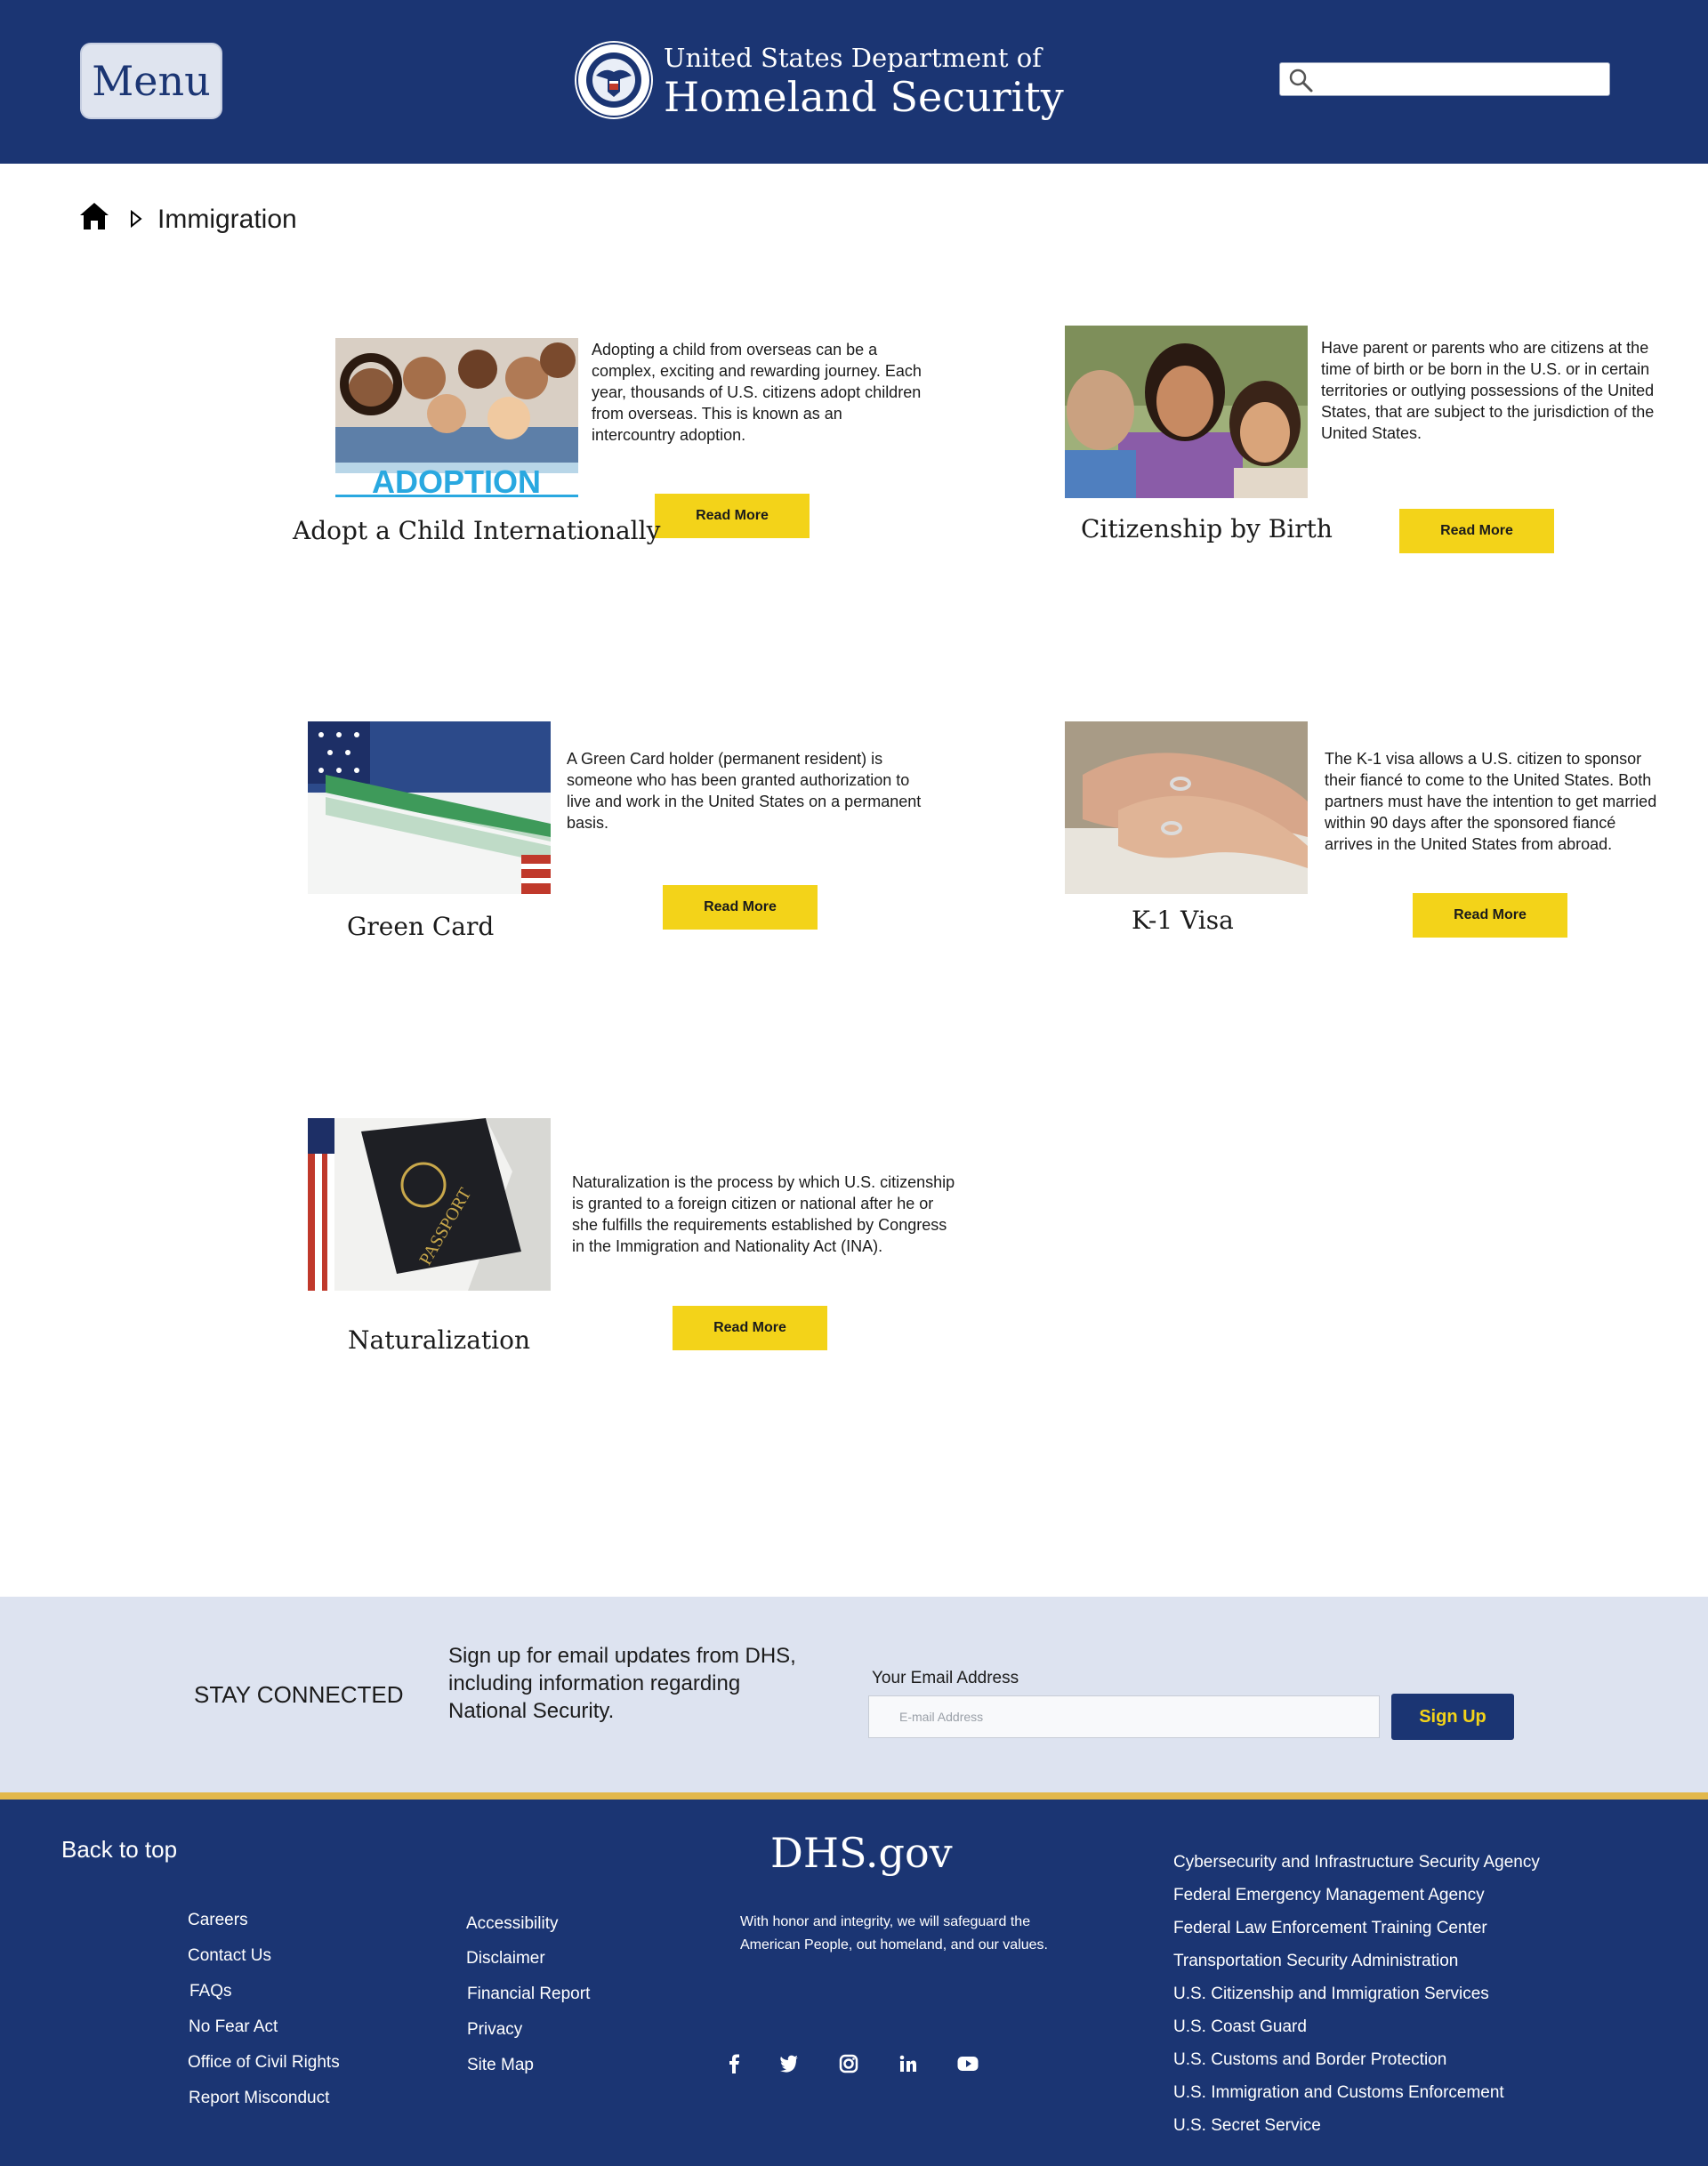 This screenshot has width=1708, height=2166. I want to click on dept-name-line2: Homeland Security, so click(864, 97).